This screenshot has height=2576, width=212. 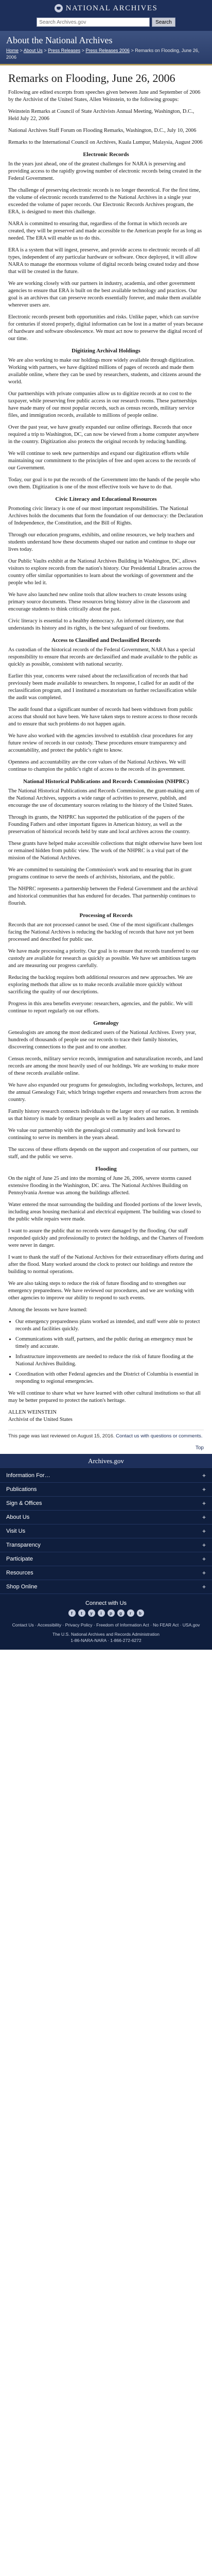 What do you see at coordinates (58, 8) in the screenshot?
I see `eagle-seal-icon` at bounding box center [58, 8].